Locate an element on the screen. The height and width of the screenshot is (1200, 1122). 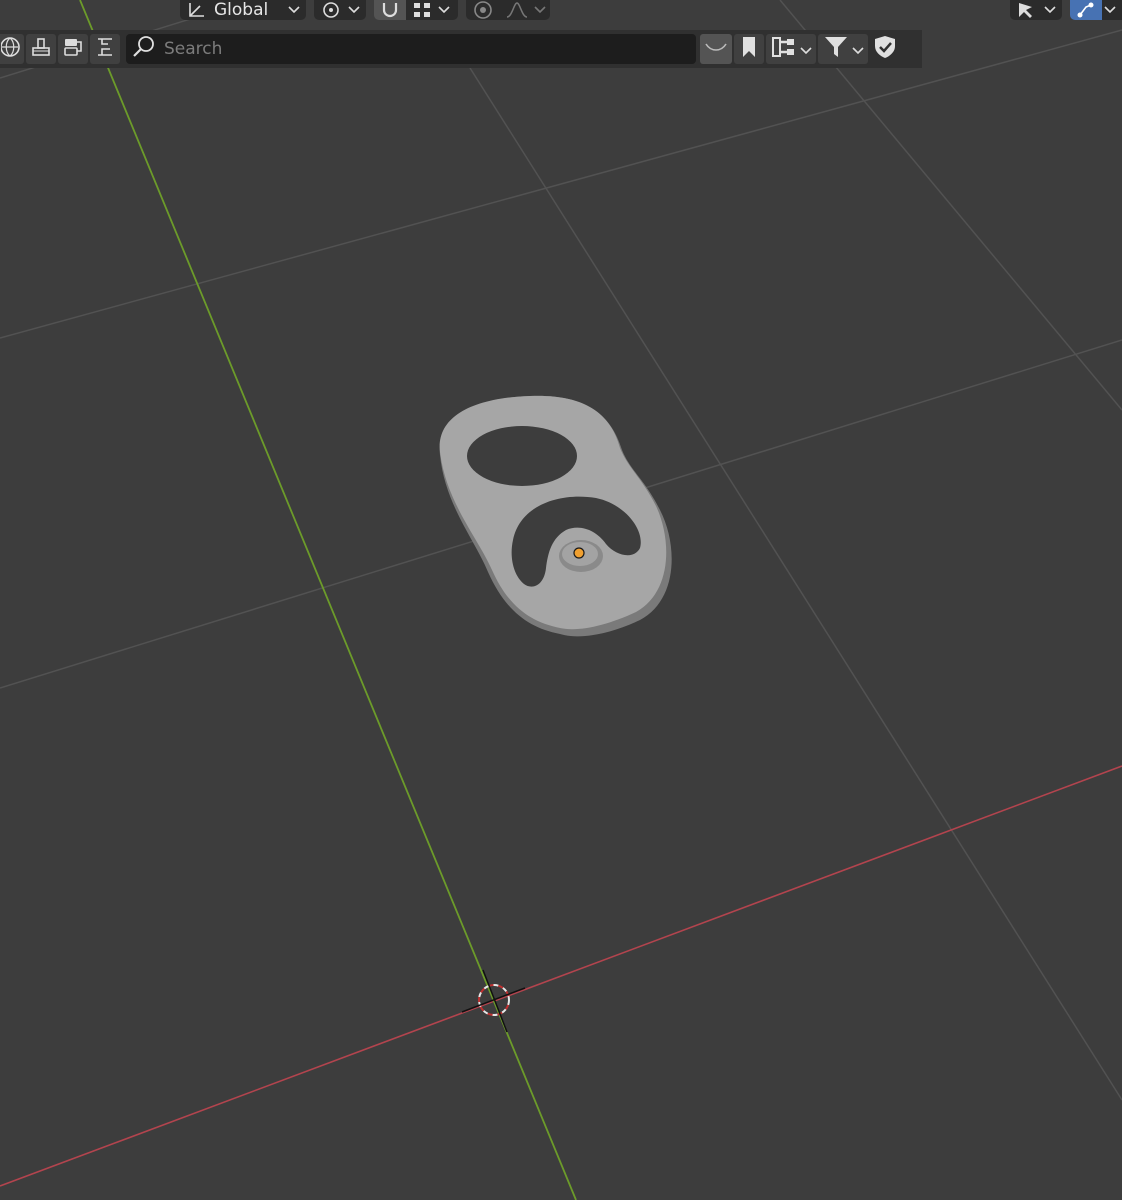
gizmo-toggle is located at coordinates (1086, 10).